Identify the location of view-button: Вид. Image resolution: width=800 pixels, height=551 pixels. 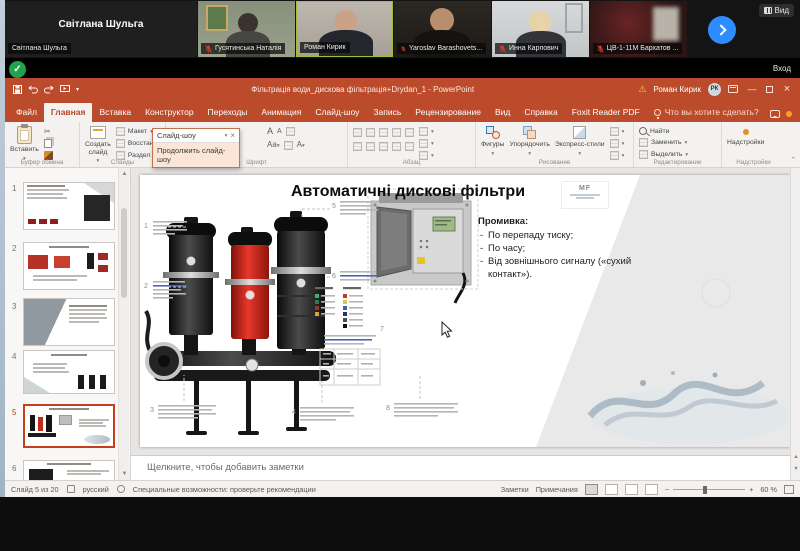
(776, 10).